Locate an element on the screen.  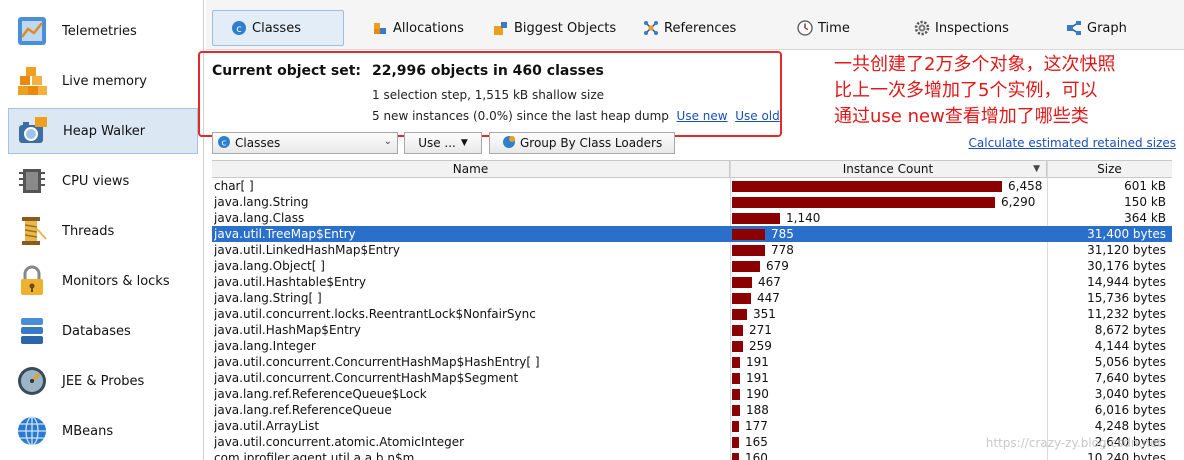
sidebar-item-label: MBeans is located at coordinates (88, 431).